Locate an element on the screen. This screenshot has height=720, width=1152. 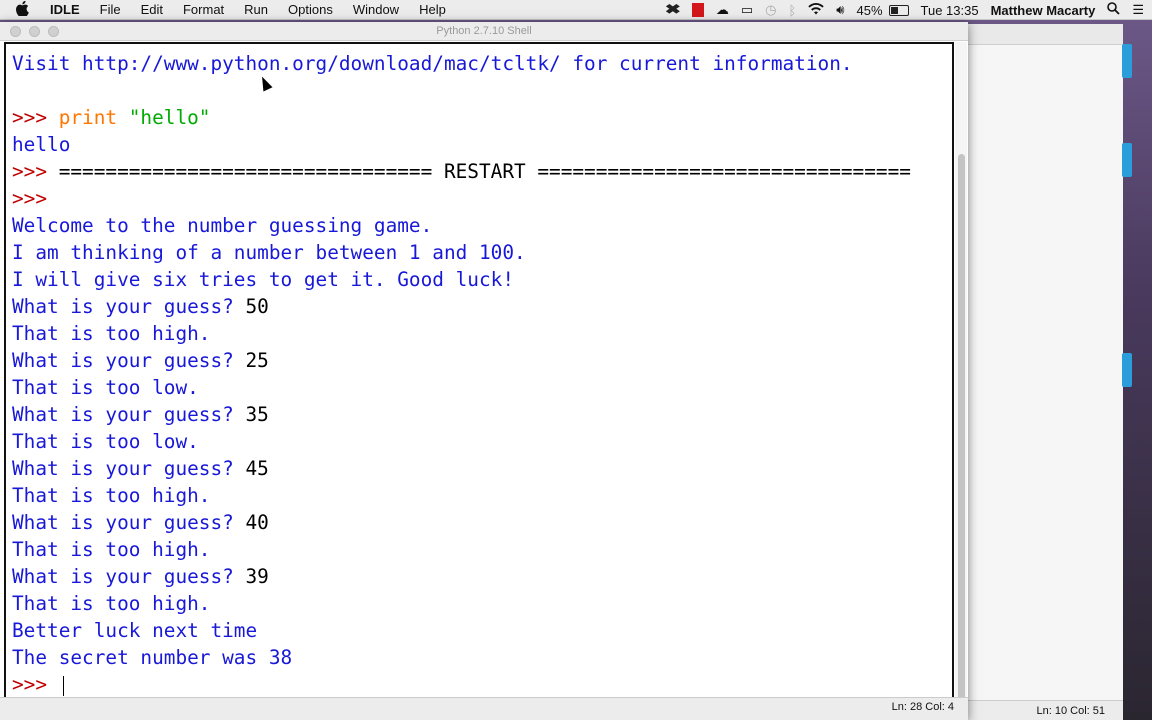
user-input: 45 is located at coordinates (257, 468).